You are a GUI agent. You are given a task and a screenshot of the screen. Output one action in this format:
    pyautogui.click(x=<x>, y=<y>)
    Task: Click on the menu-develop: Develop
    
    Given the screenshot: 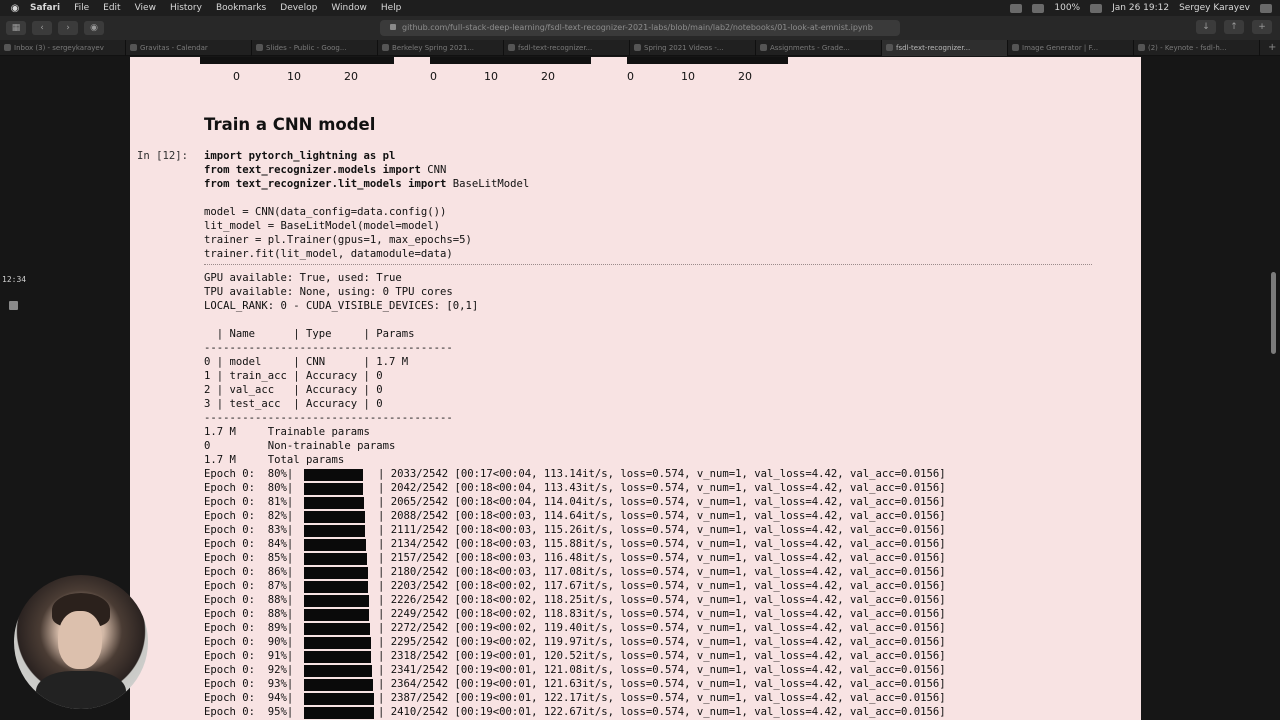 What is the action you would take?
    pyautogui.click(x=298, y=8)
    